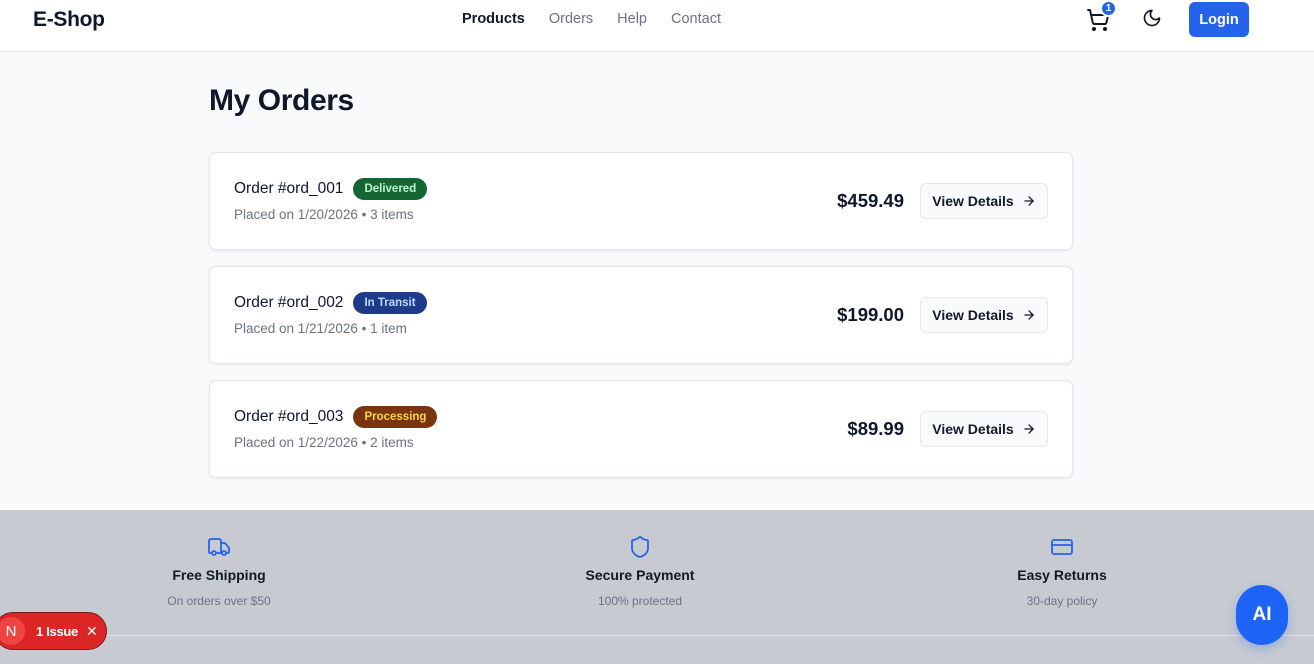  What do you see at coordinates (1062, 575) in the screenshot?
I see `feature-title: Easy Returns` at bounding box center [1062, 575].